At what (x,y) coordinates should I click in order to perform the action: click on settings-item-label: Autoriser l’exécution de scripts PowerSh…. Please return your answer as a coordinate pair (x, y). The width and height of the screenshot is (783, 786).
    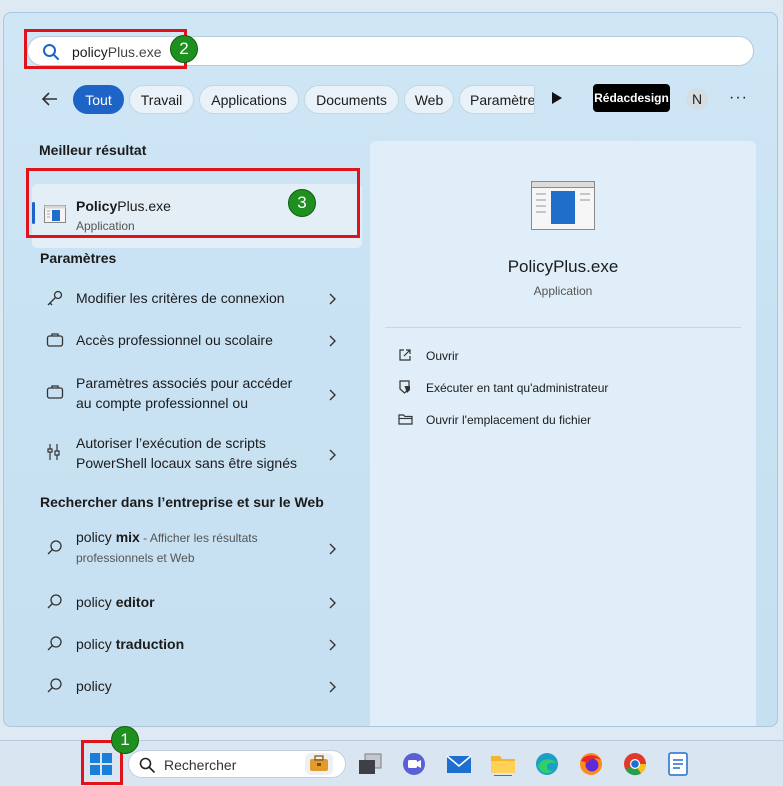
    Looking at the image, I should click on (201, 453).